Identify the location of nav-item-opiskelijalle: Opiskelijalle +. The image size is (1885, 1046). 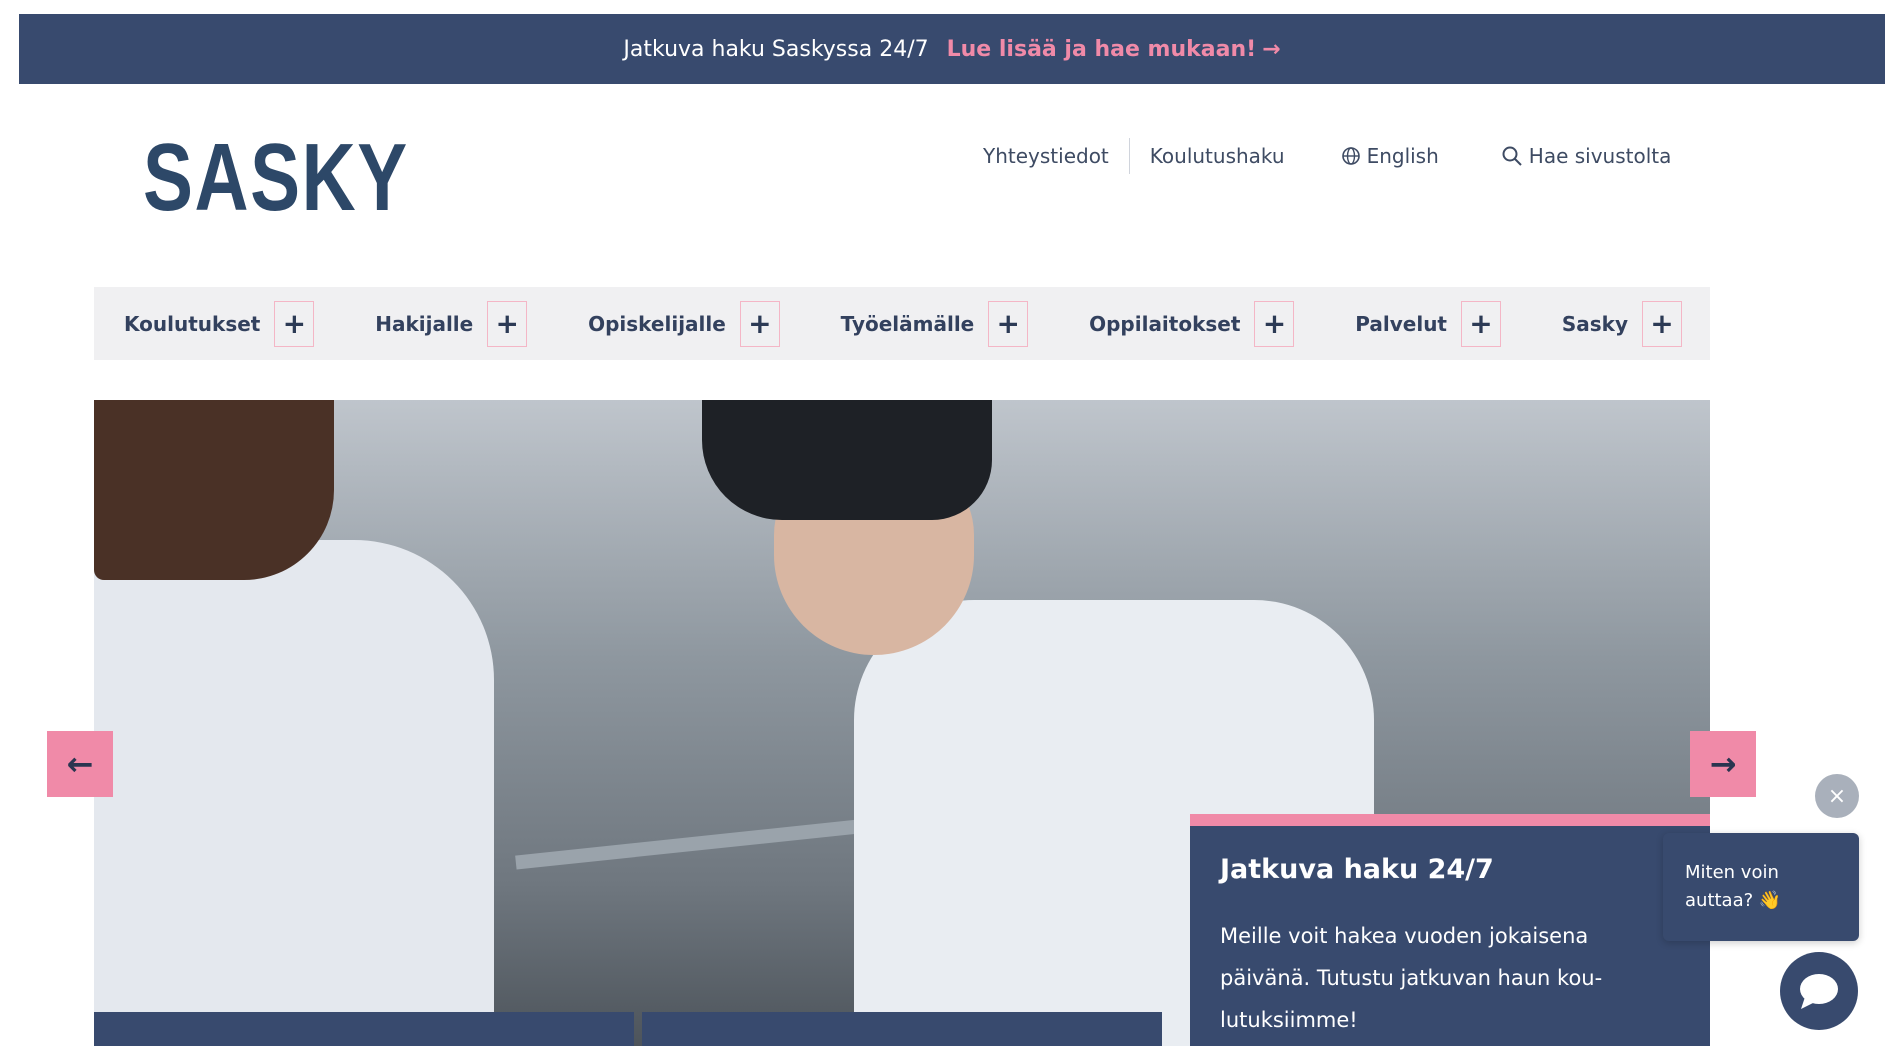
(684, 323).